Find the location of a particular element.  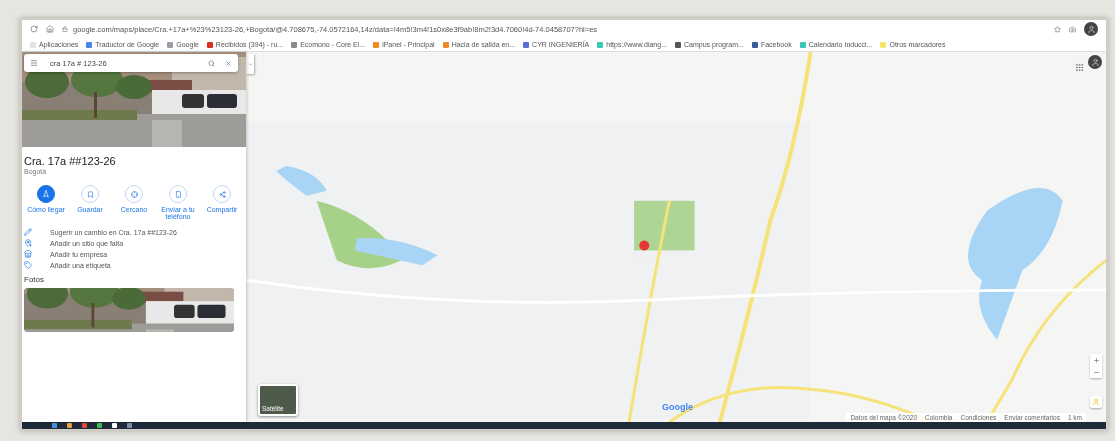

phone-icon is located at coordinates (178, 194).